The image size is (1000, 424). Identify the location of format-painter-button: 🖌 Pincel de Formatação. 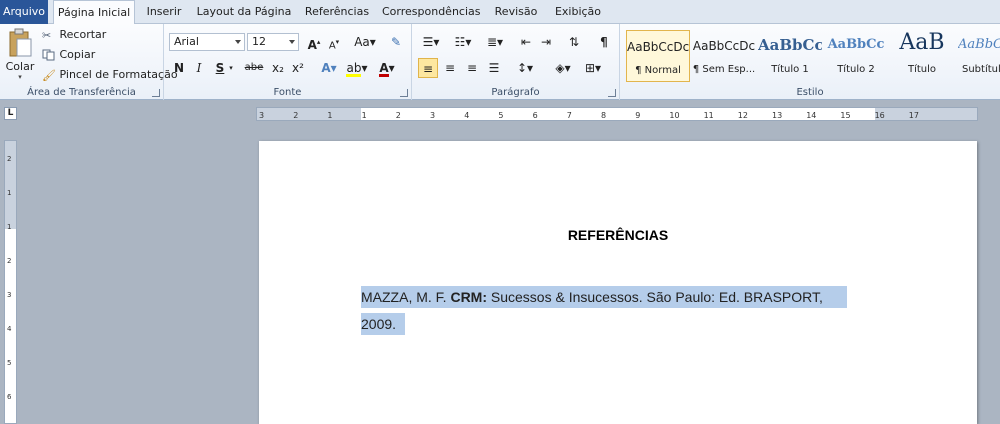
(110, 75).